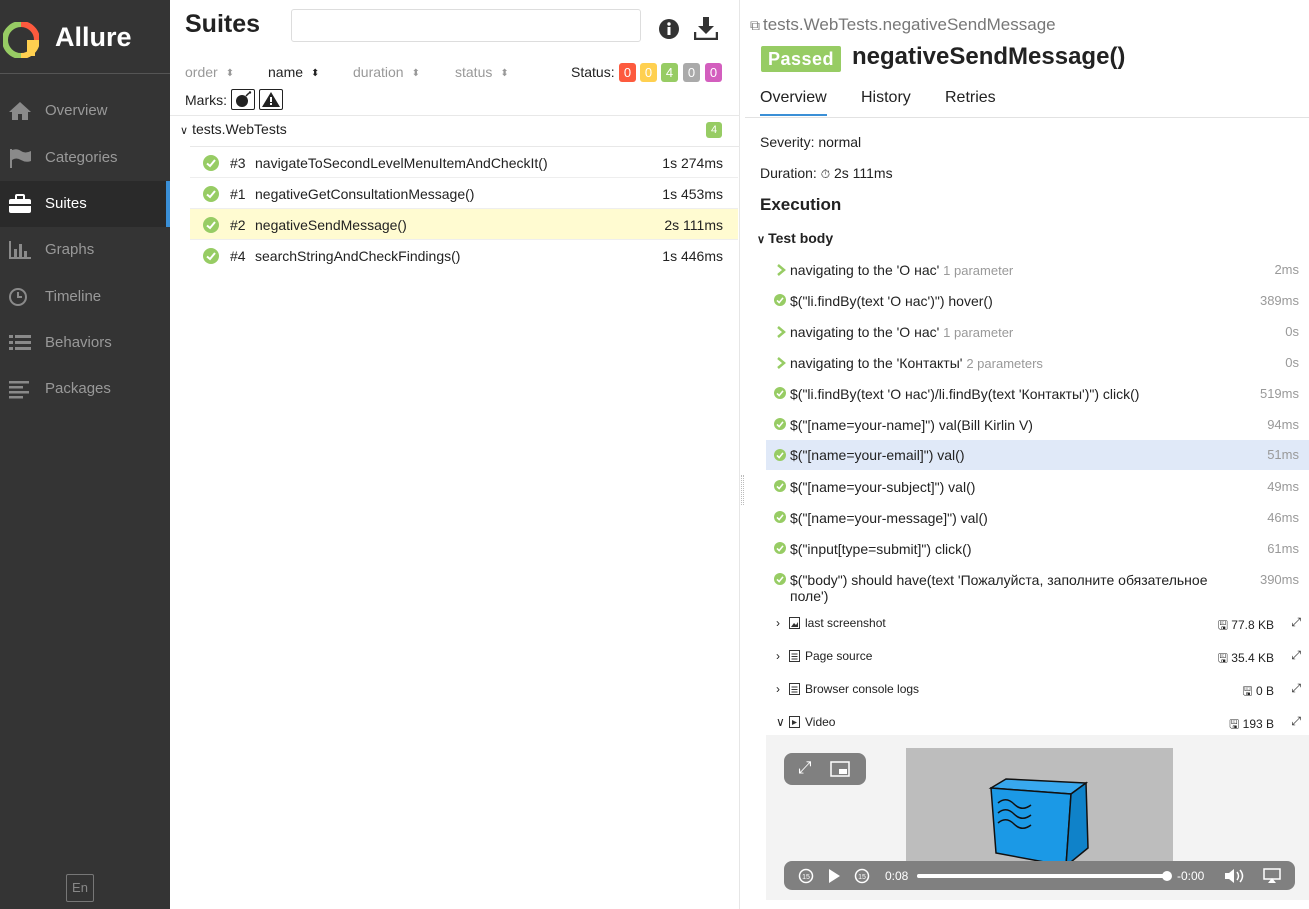 The image size is (1309, 909). What do you see at coordinates (845, 623) in the screenshot?
I see `attachment-name: last screenshot` at bounding box center [845, 623].